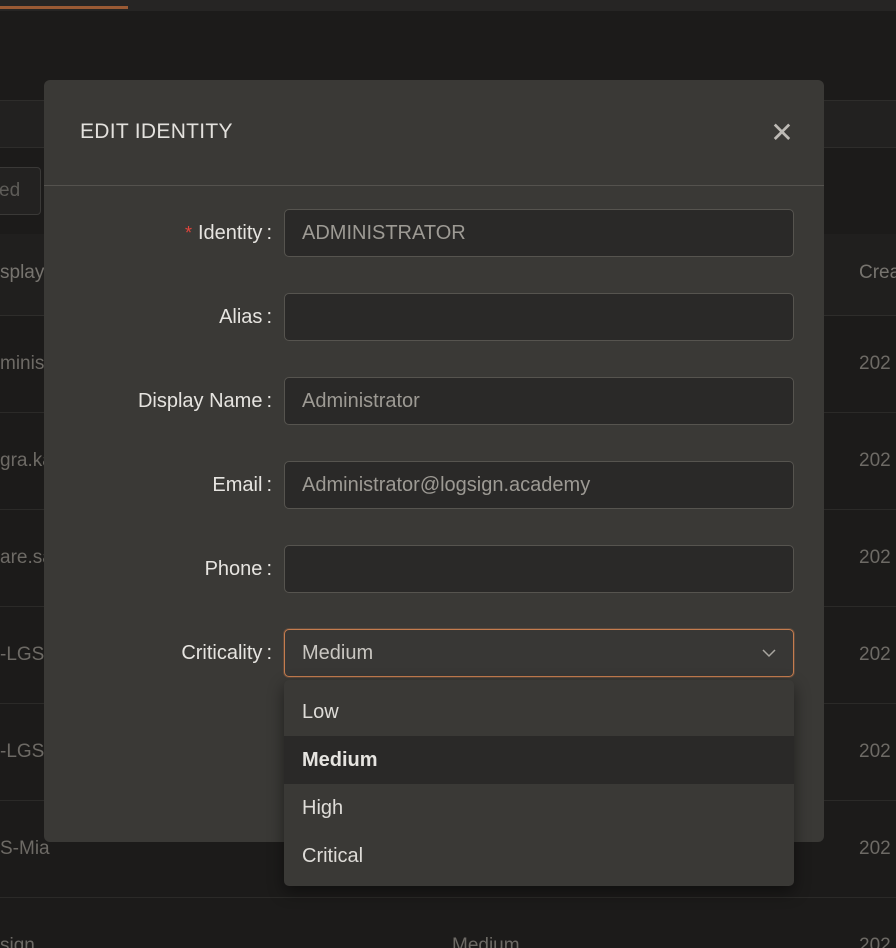 The width and height of the screenshot is (896, 948). I want to click on background-cell-display: minis, so click(22, 363).